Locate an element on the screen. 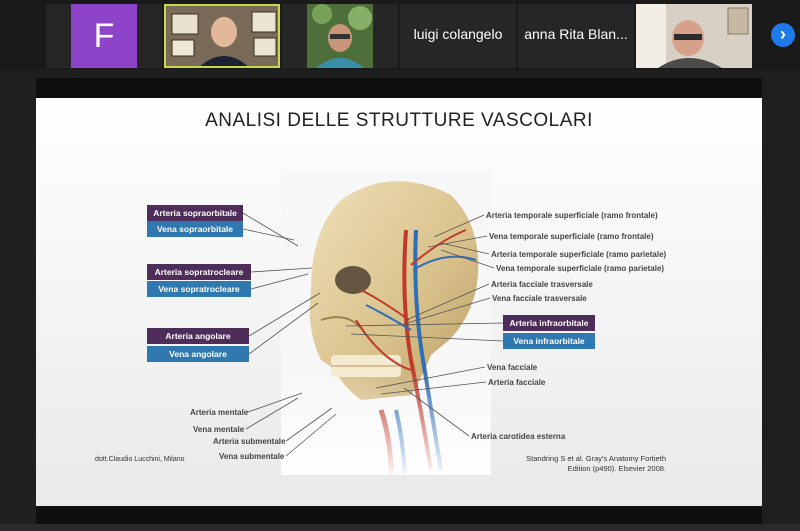  bottom-bar is located at coordinates (400, 527).